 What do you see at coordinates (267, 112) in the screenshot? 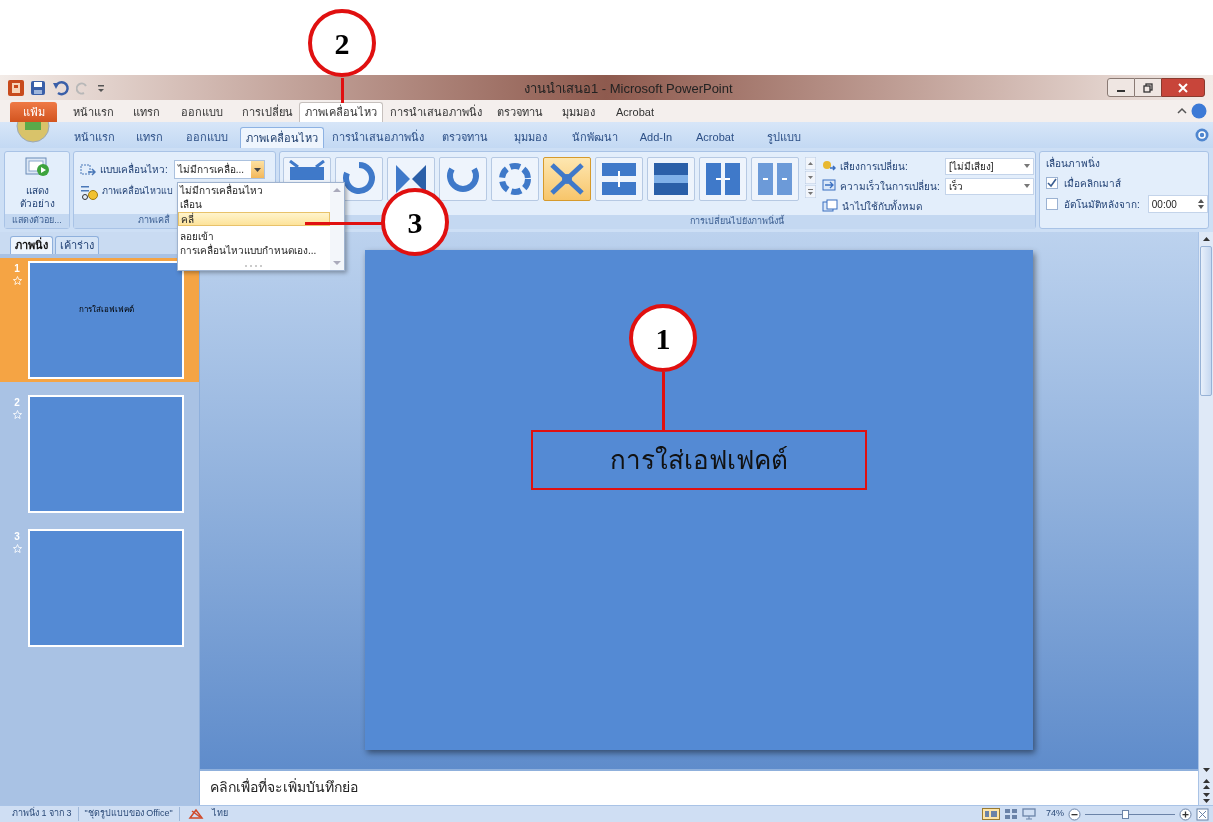
I see `ribbon-tab: การเปลี่ยน` at bounding box center [267, 112].